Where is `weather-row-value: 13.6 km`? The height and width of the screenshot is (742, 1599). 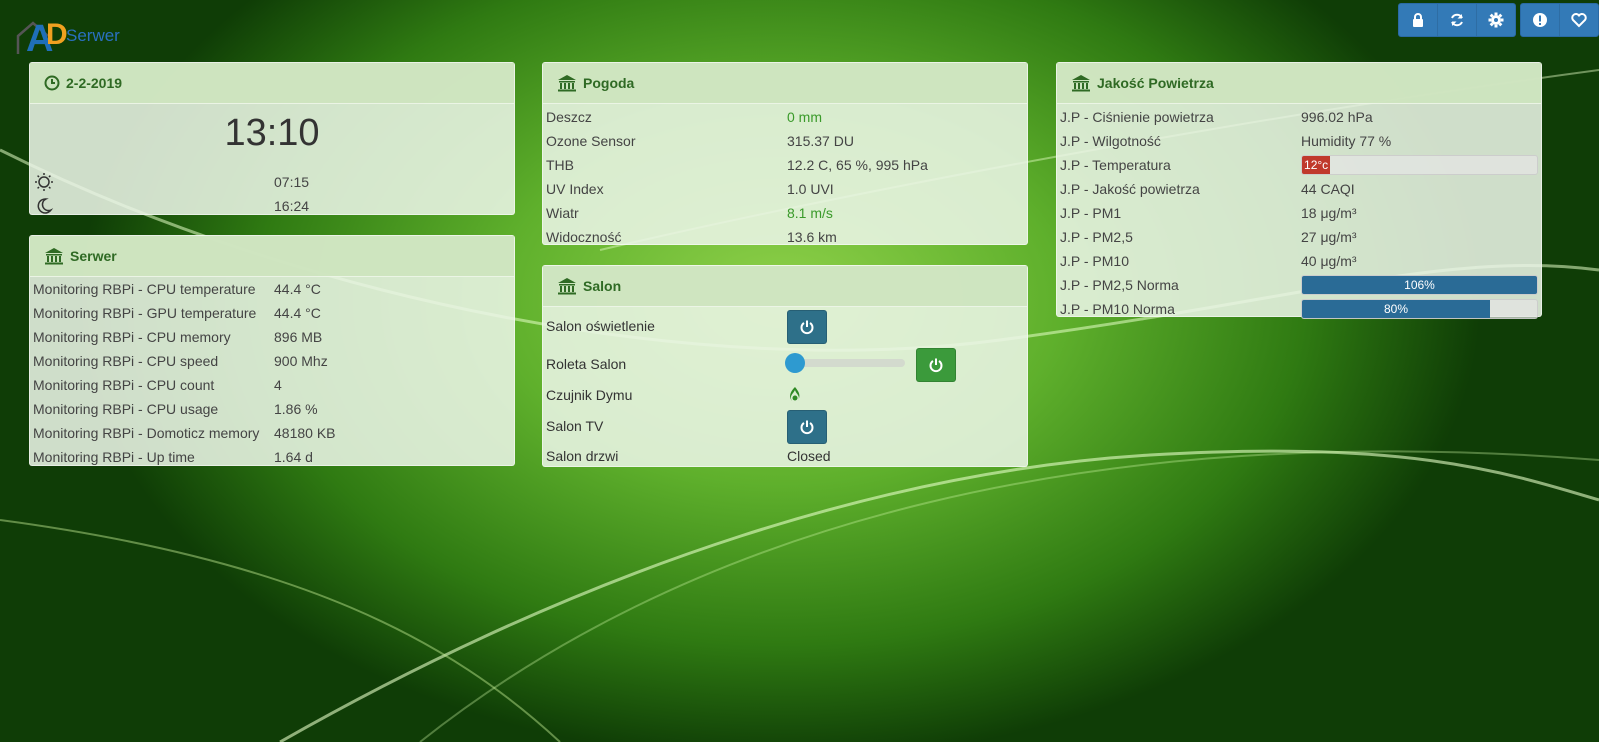 weather-row-value: 13.6 km is located at coordinates (812, 237).